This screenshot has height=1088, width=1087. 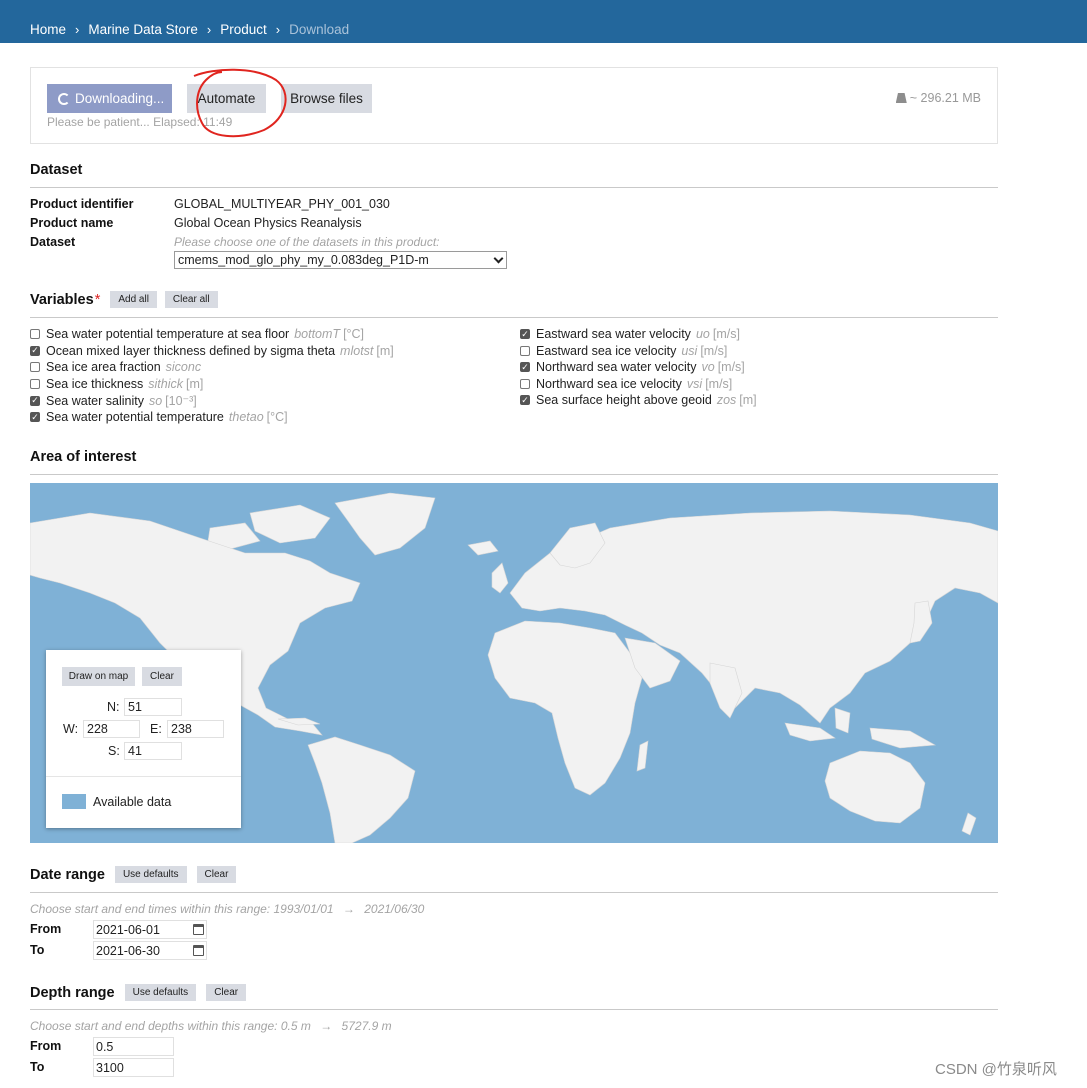 What do you see at coordinates (156, 729) in the screenshot?
I see `east-label: E:` at bounding box center [156, 729].